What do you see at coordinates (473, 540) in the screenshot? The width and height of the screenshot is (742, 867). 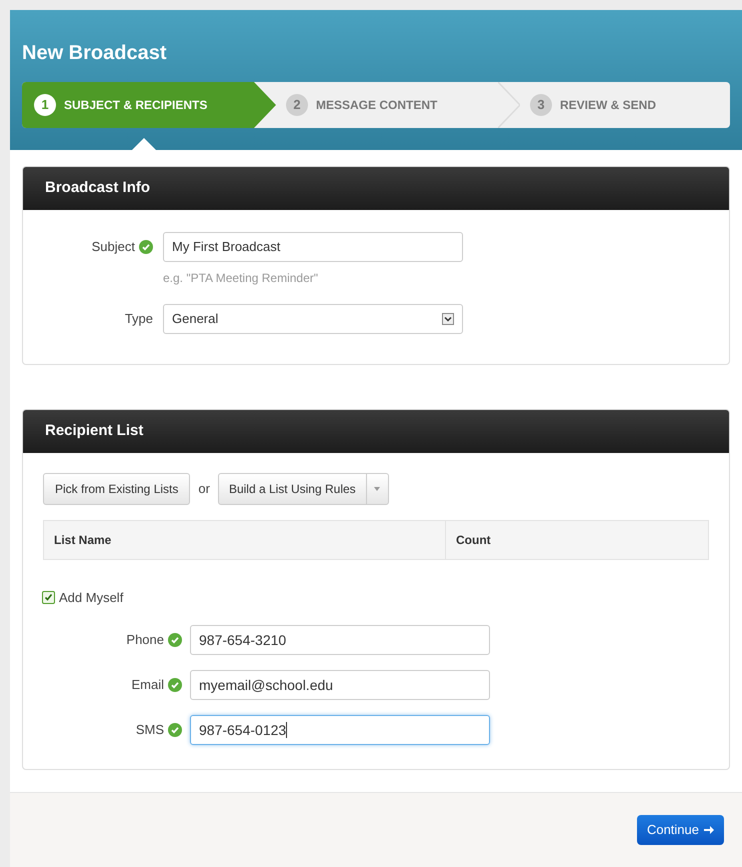 I see `column-header: Count` at bounding box center [473, 540].